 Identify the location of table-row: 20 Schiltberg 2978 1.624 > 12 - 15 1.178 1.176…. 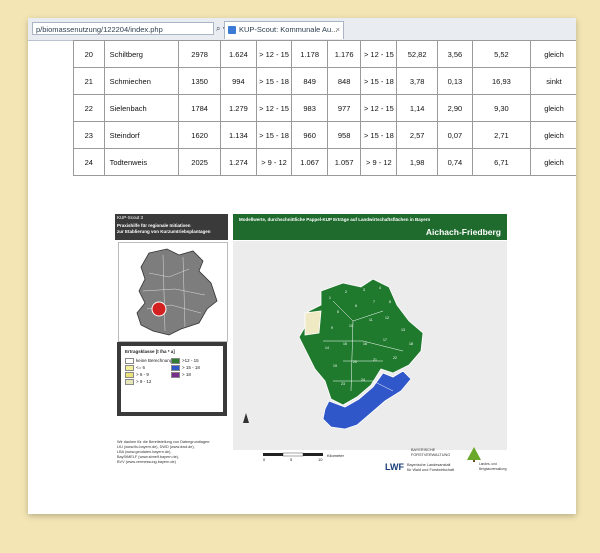
(324, 54).